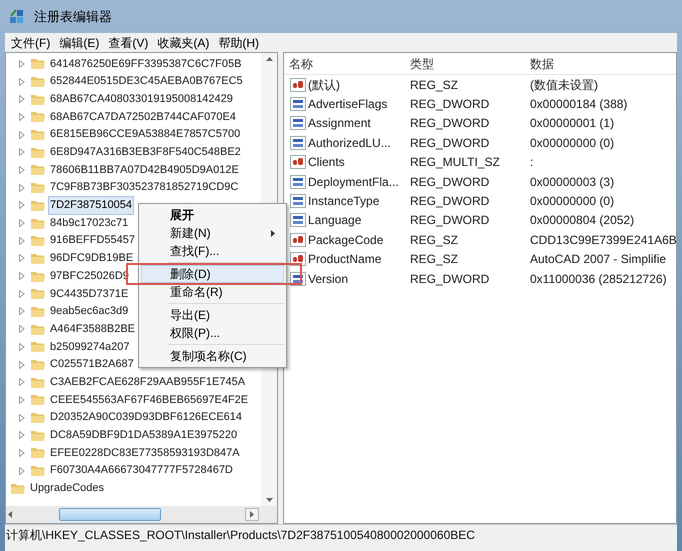 The height and width of the screenshot is (551, 682). I want to click on menu-item: 收藏夹(A), so click(183, 43).